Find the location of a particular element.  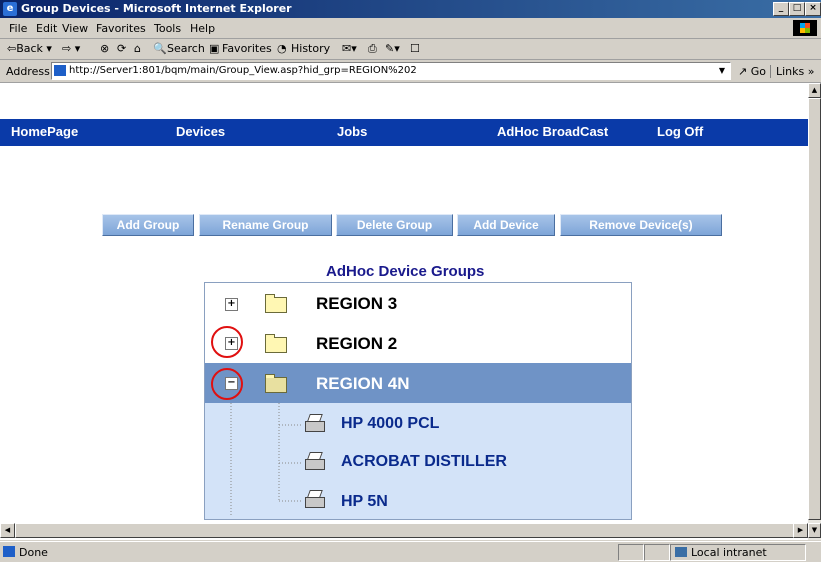

device-list: HP 4000 PCL ACROBAT DISTILLER HP 5N is located at coordinates (418, 461).